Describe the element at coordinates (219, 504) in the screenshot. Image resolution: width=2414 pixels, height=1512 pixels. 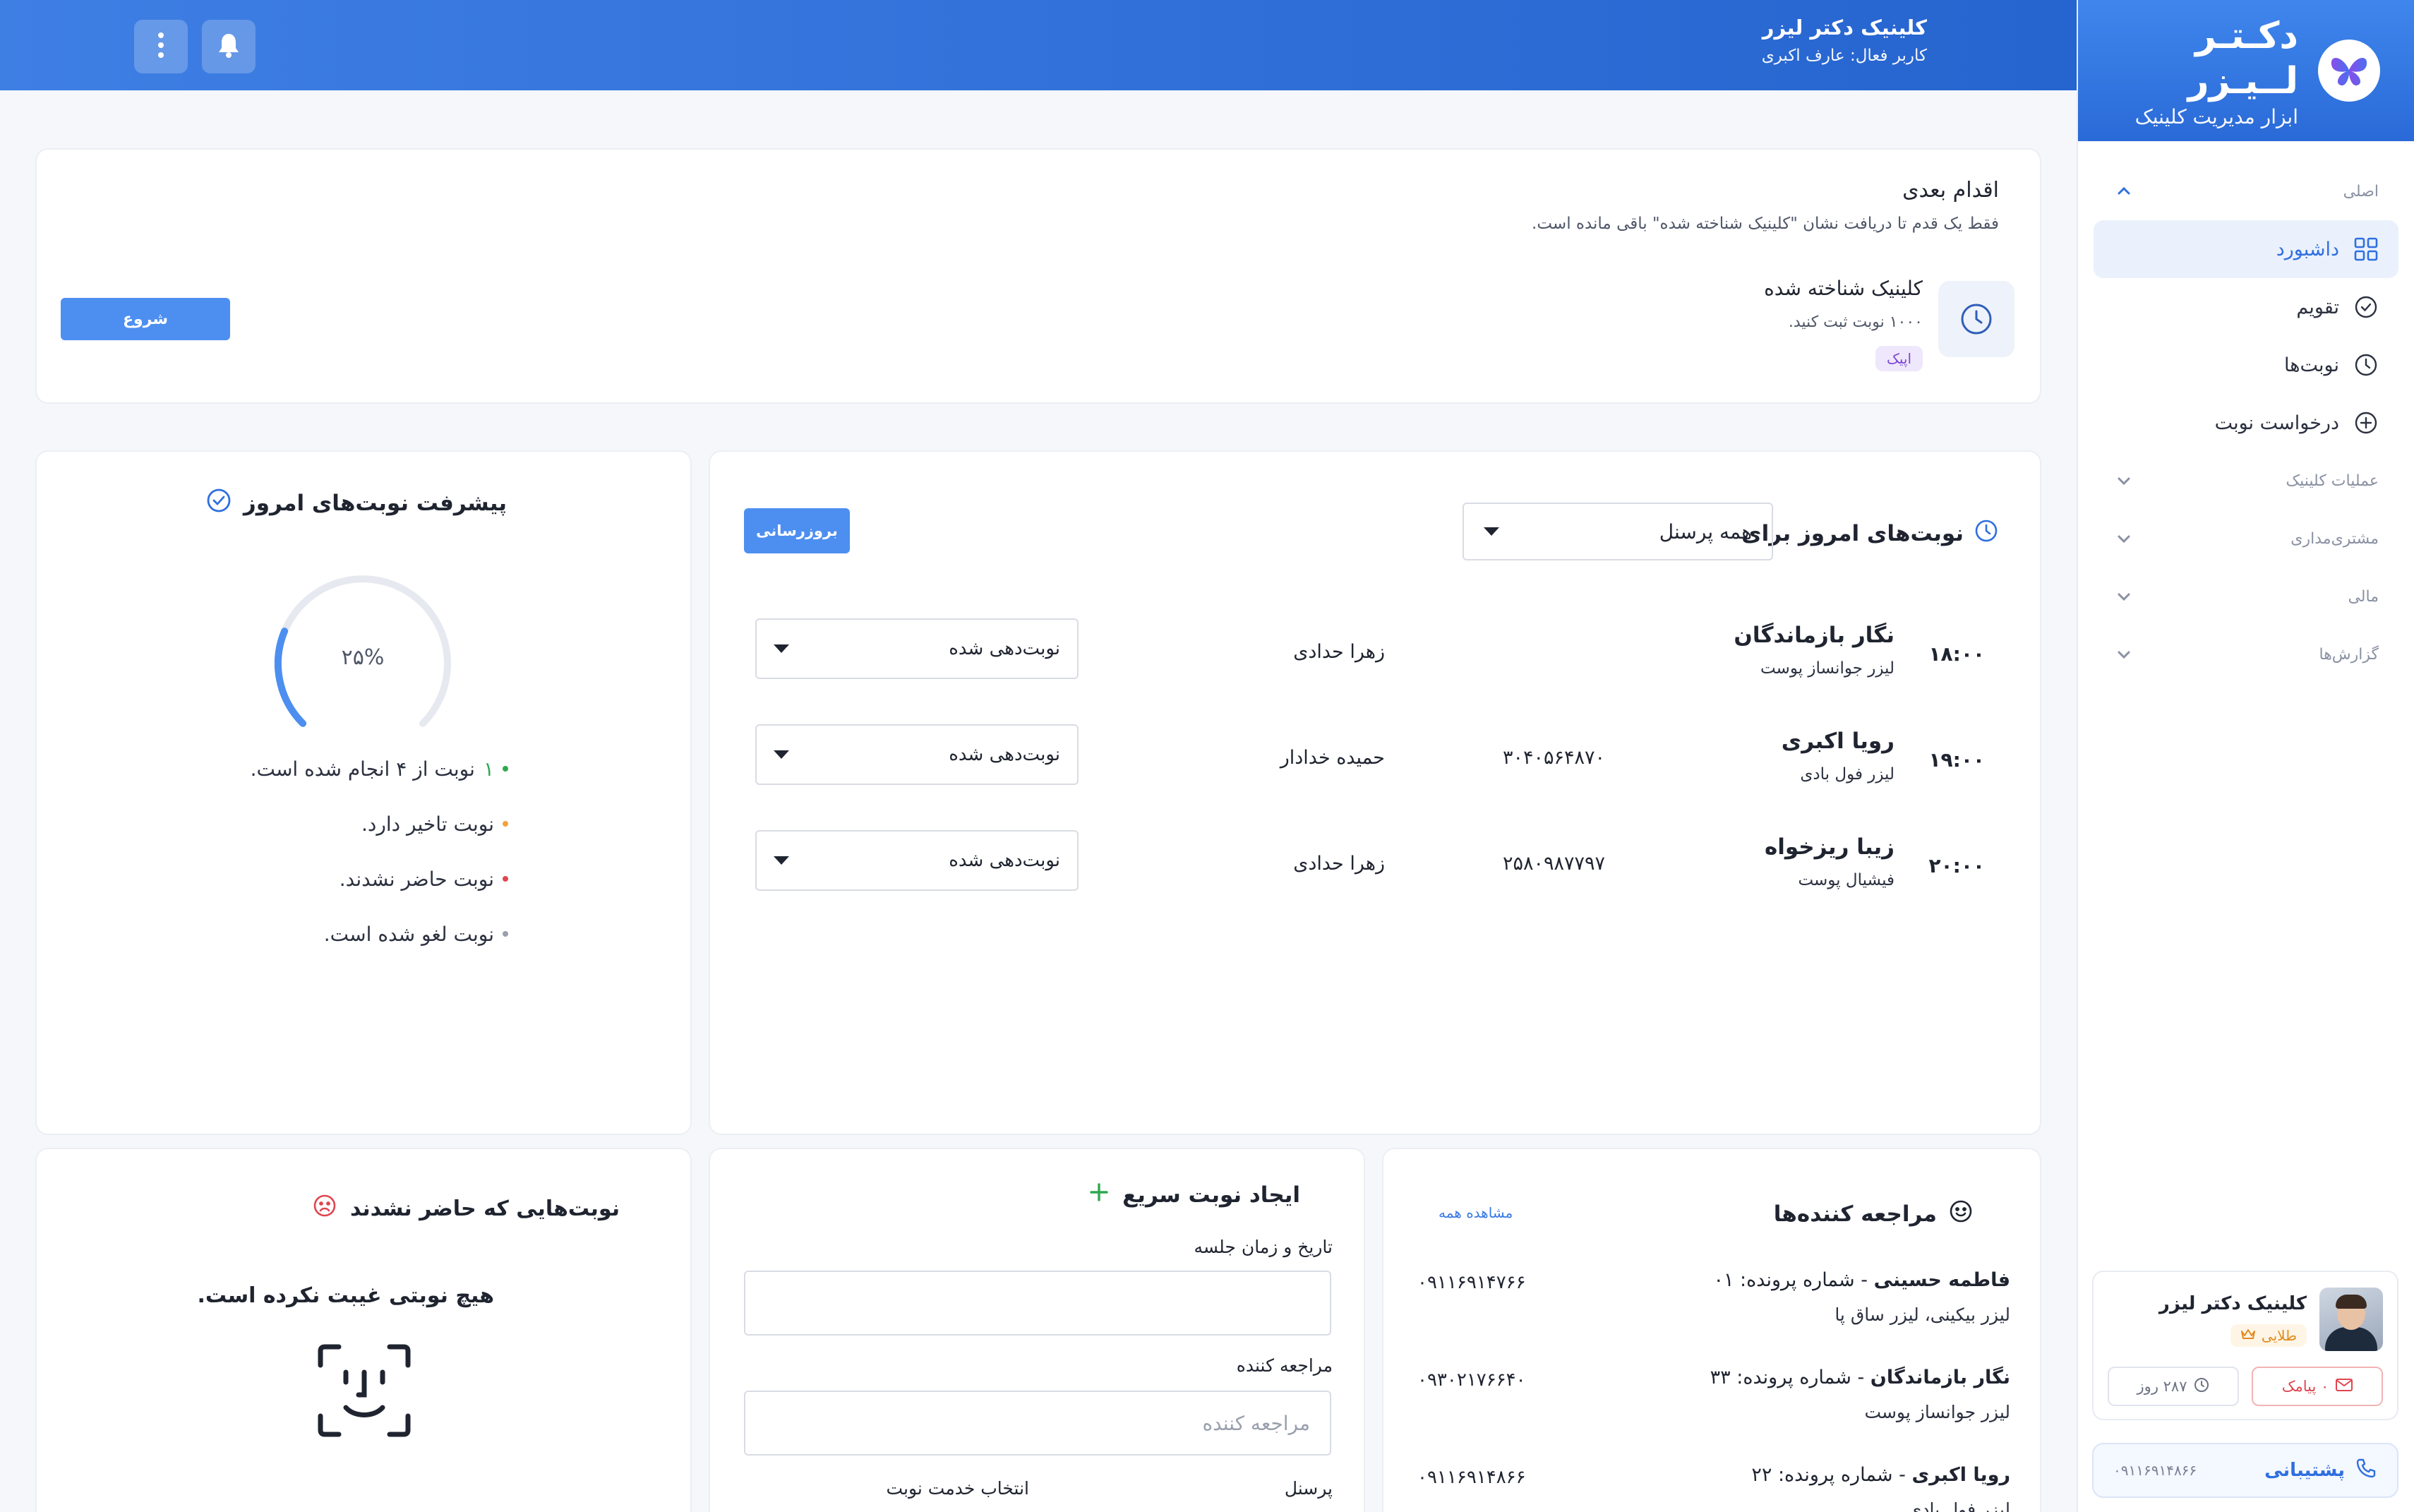
I see `check-circle-icon` at that location.